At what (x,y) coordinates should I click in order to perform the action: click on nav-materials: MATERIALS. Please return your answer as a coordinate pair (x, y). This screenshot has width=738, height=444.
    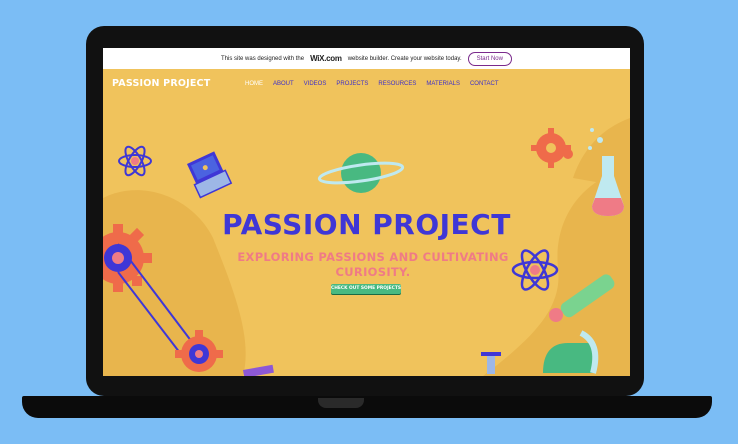
    Looking at the image, I should click on (443, 84).